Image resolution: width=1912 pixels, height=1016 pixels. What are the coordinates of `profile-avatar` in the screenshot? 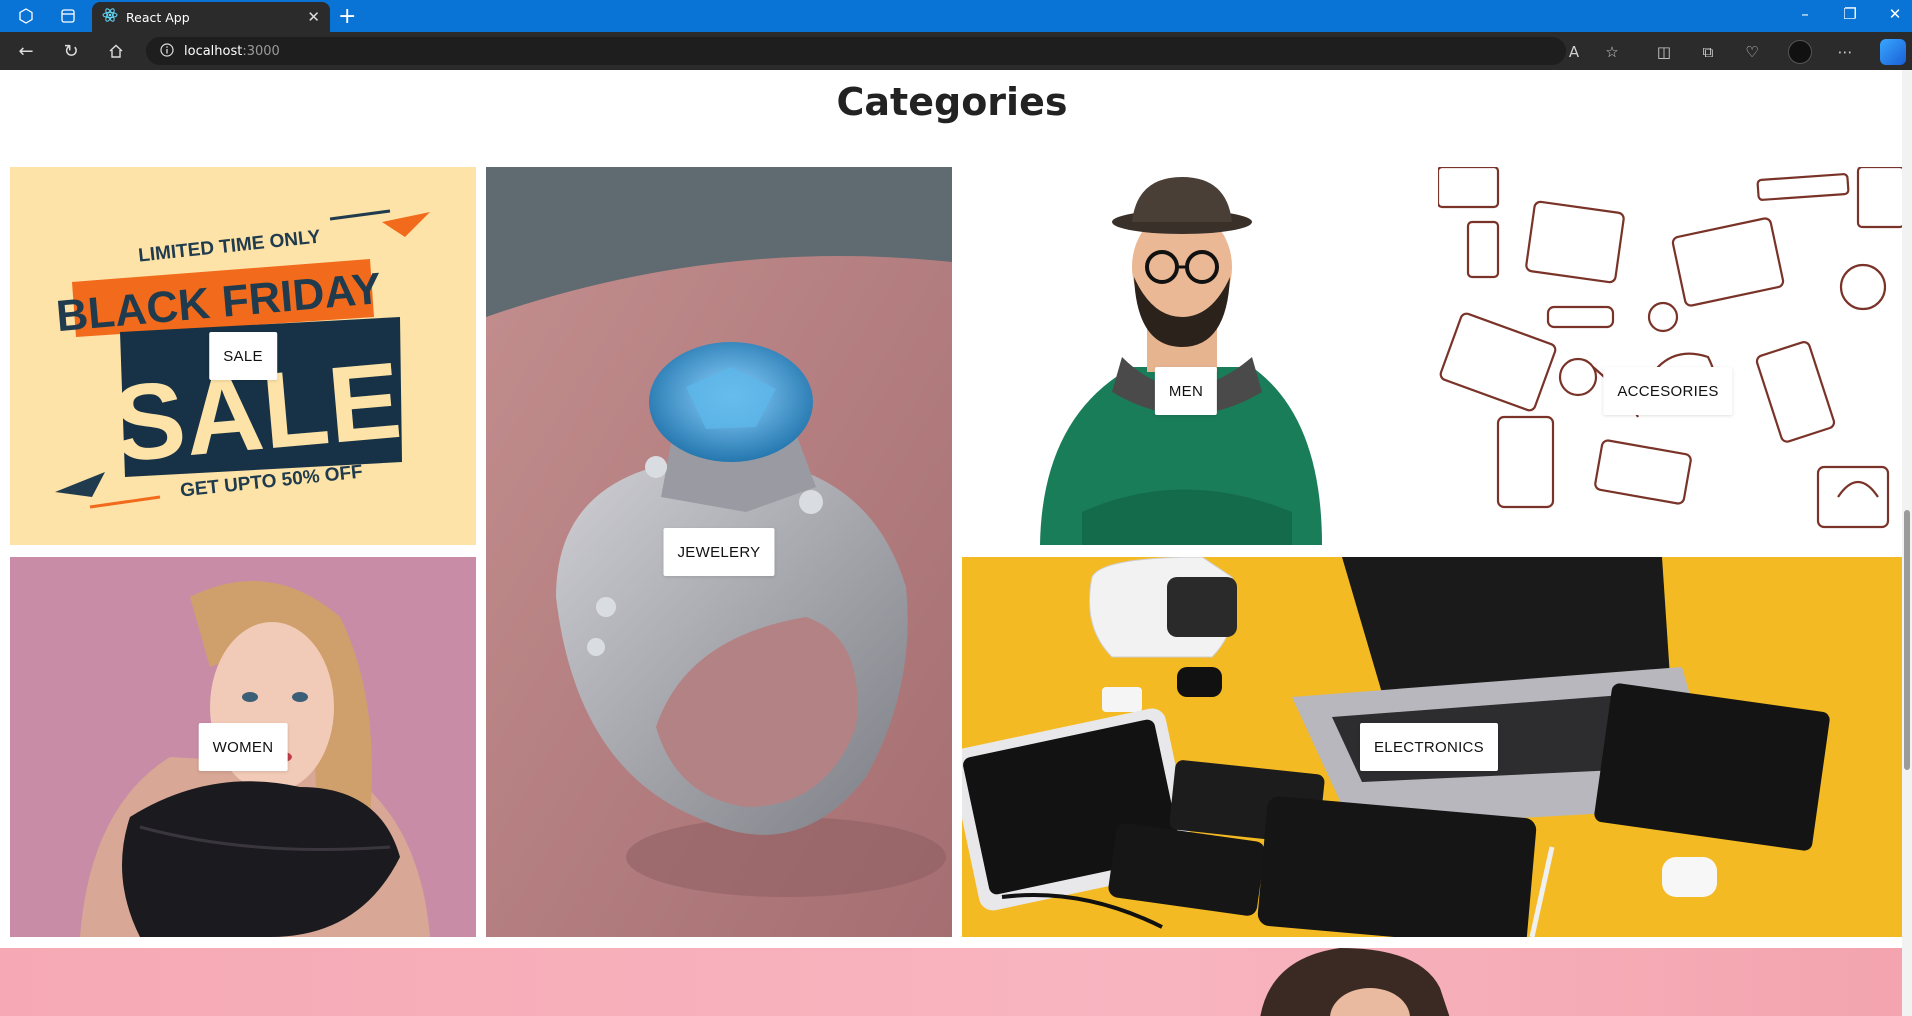 It's located at (1800, 52).